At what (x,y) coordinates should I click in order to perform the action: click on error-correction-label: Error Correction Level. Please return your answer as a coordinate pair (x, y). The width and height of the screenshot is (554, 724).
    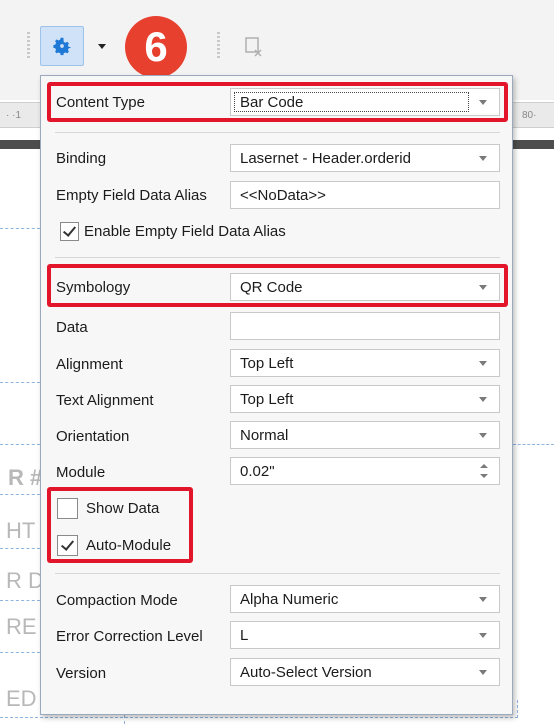
    Looking at the image, I should click on (129, 636).